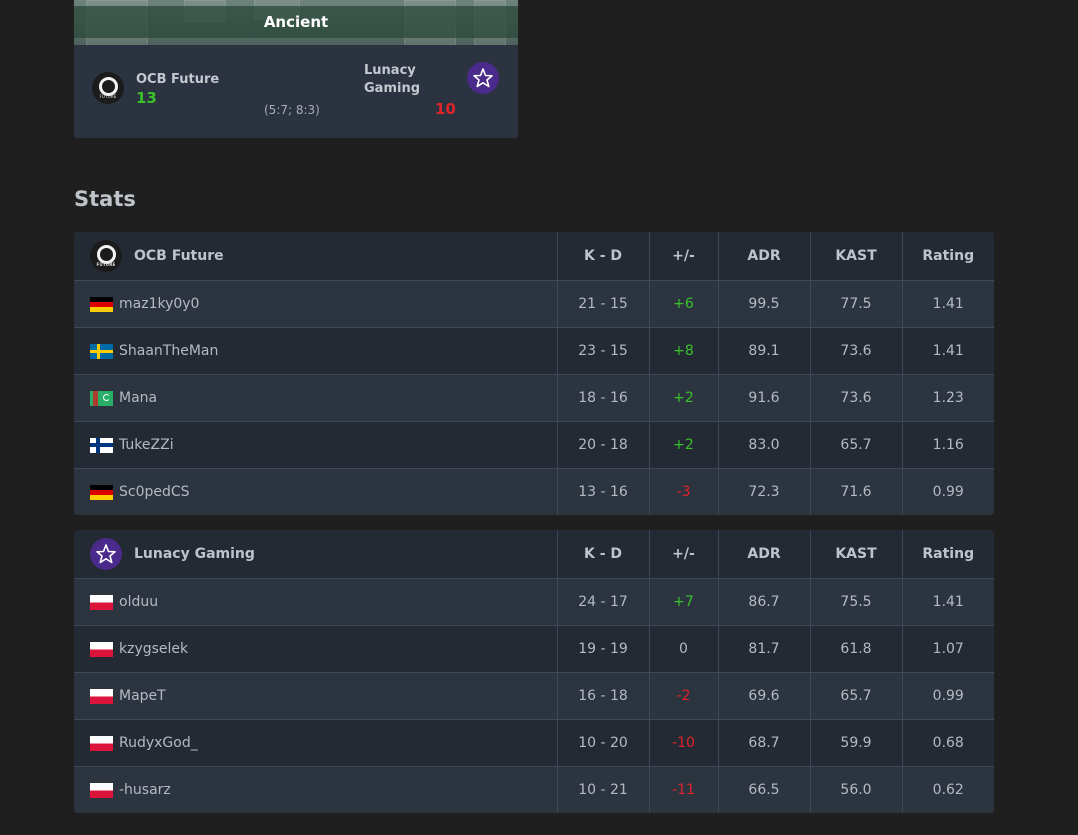  I want to click on plus-minus-value: +7, so click(683, 602).